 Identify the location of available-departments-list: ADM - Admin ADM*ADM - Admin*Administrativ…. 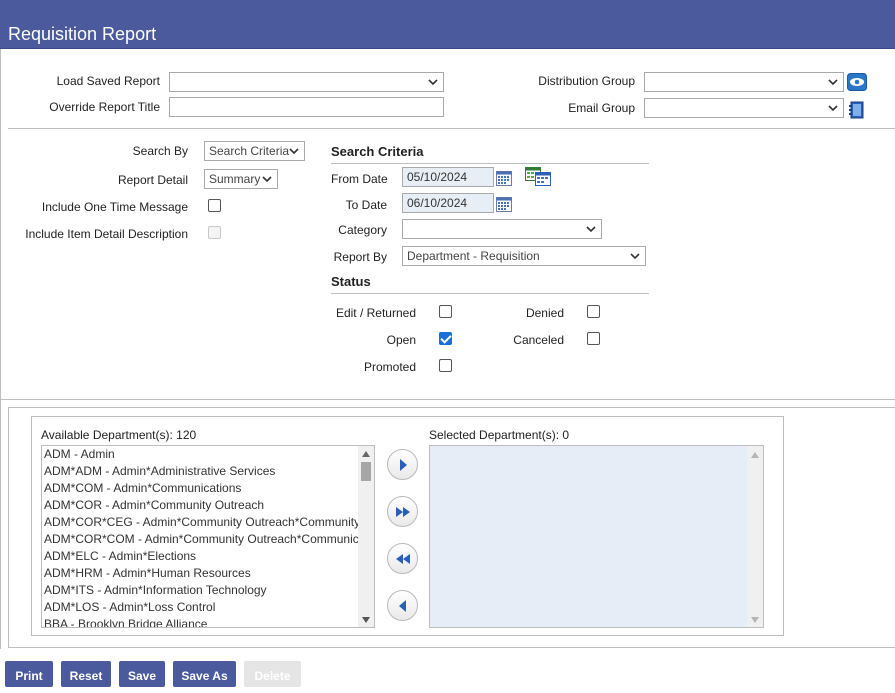
(208, 536).